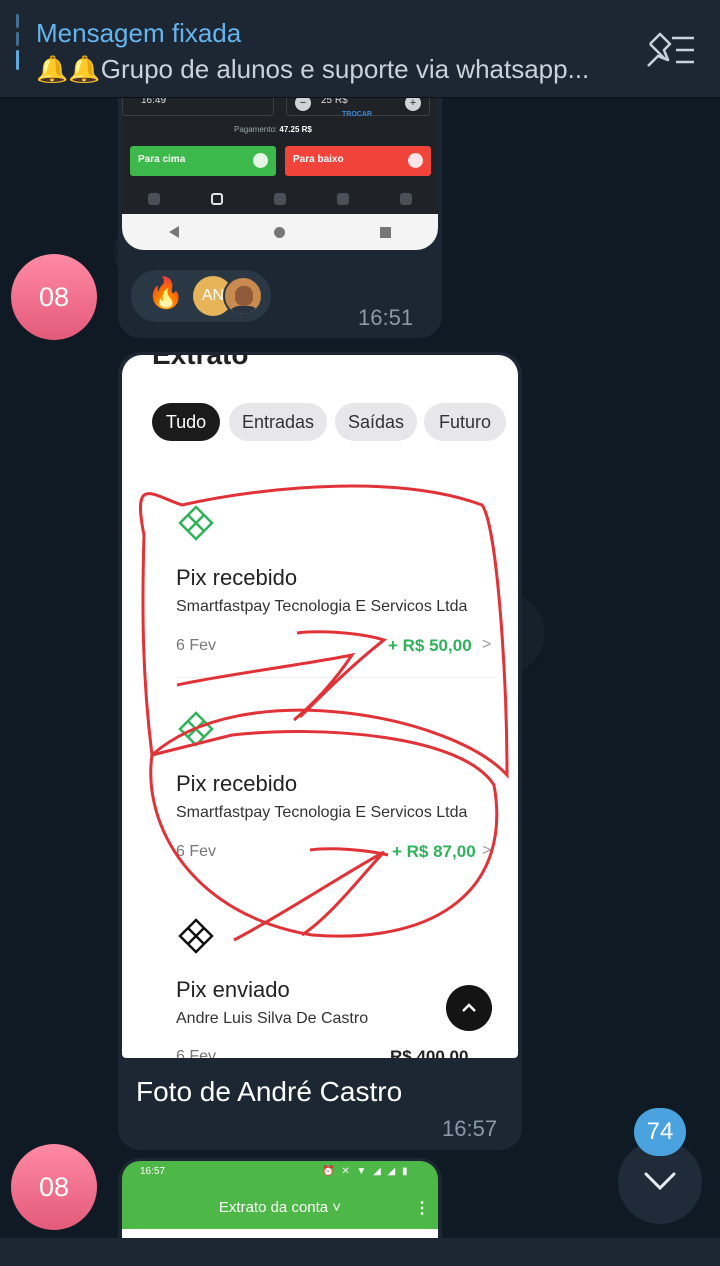 The width and height of the screenshot is (720, 1266). I want to click on system-nav-bar, so click(280, 232).